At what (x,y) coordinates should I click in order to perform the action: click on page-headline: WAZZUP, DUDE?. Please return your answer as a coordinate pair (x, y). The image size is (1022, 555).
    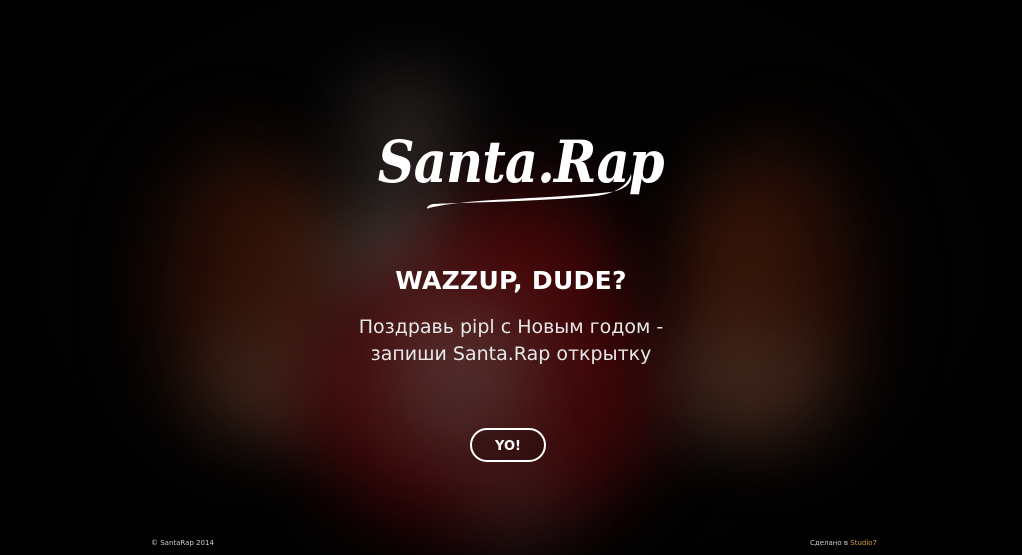
    Looking at the image, I should click on (511, 280).